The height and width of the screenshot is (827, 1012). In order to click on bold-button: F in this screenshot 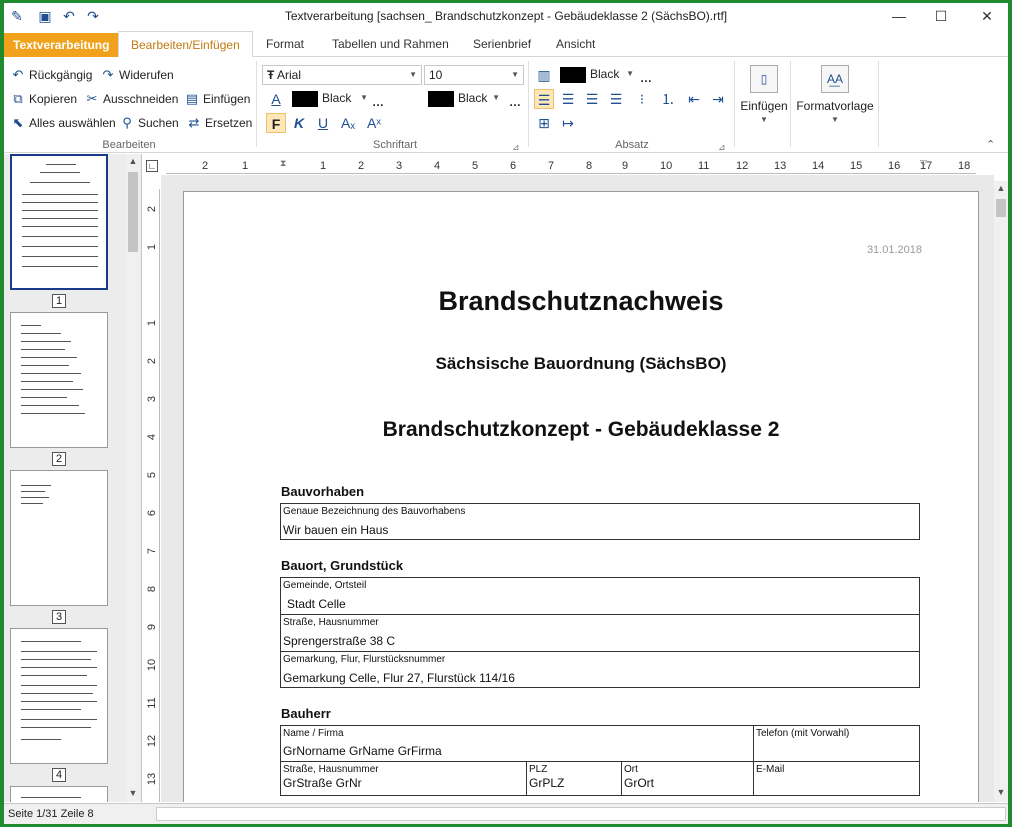, I will do `click(276, 123)`.